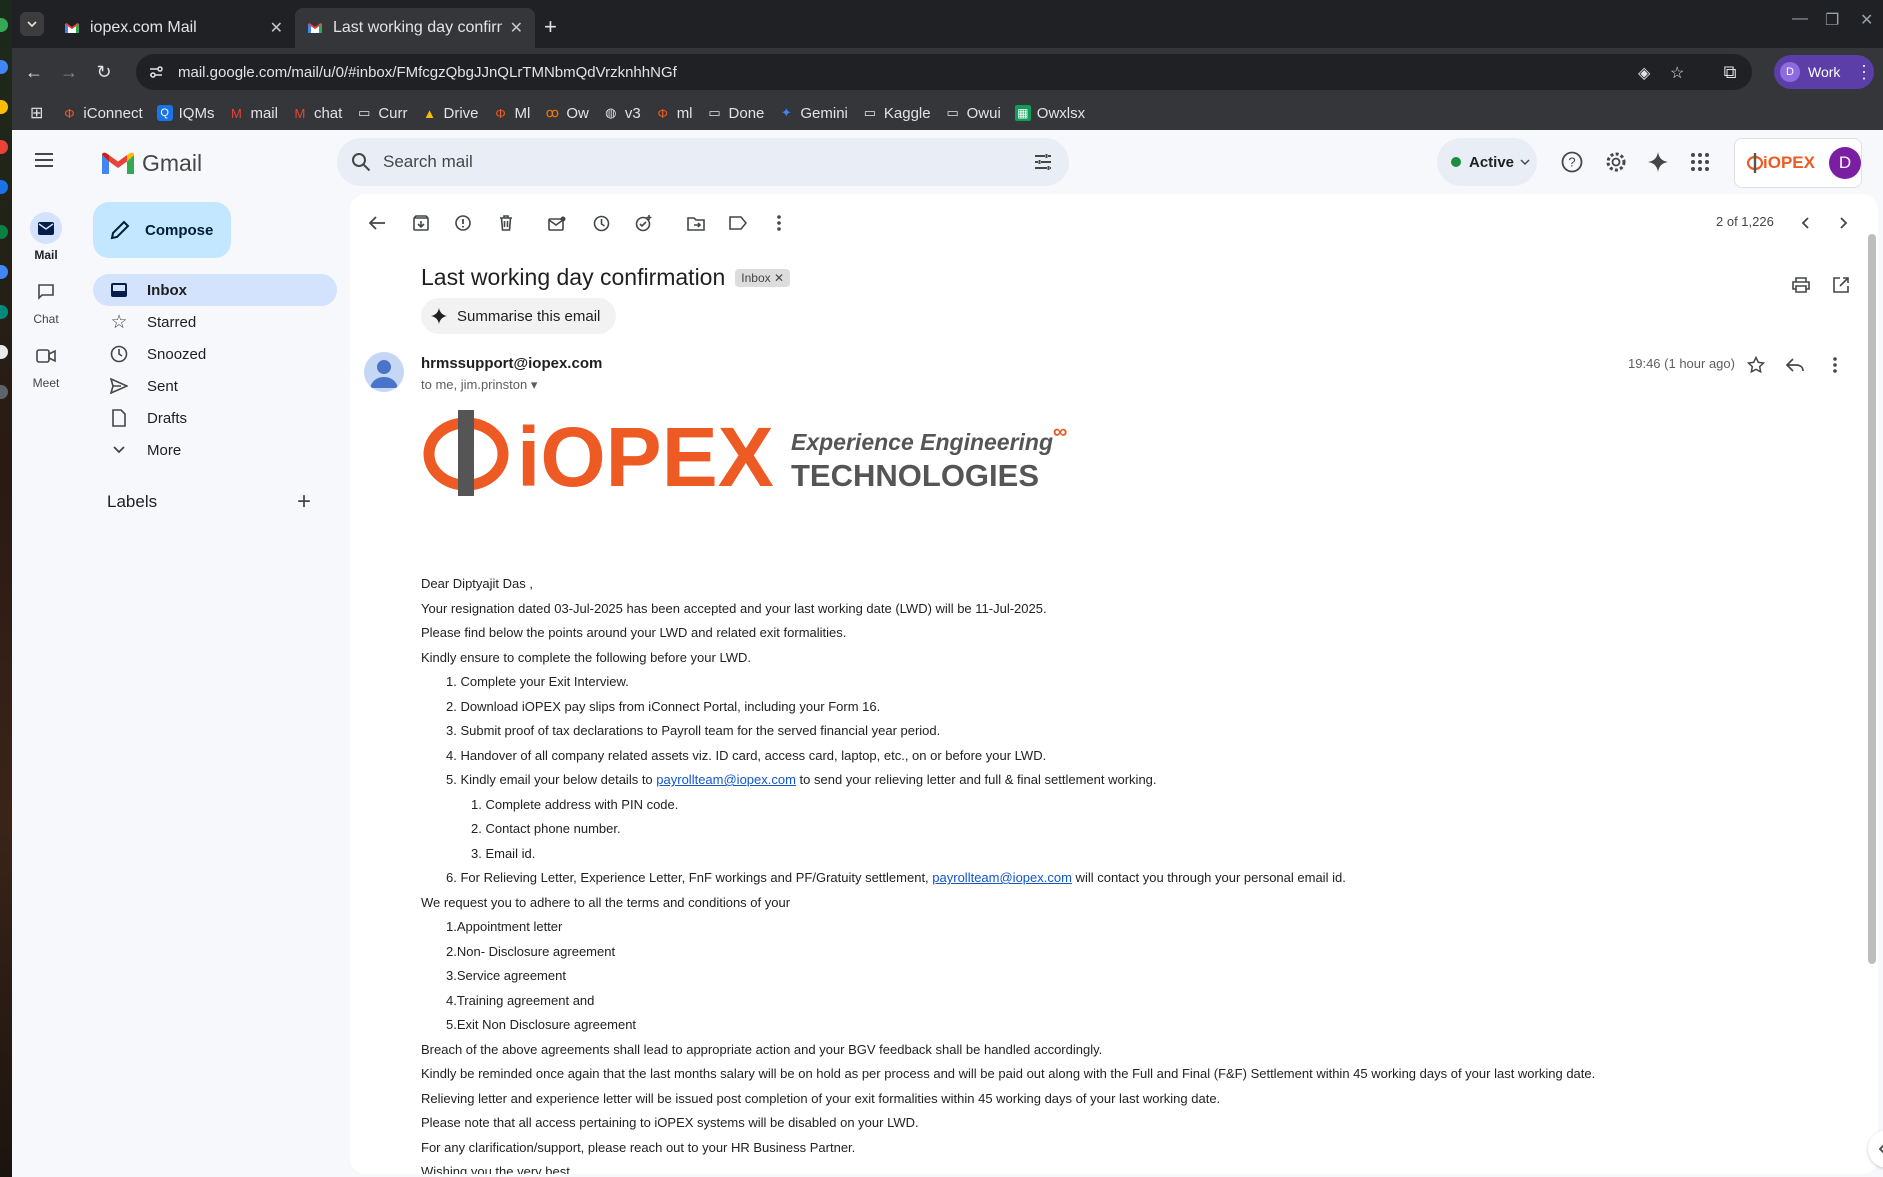 This screenshot has width=1883, height=1177. Describe the element at coordinates (215, 386) in the screenshot. I see `nav-sent: Sent` at that location.